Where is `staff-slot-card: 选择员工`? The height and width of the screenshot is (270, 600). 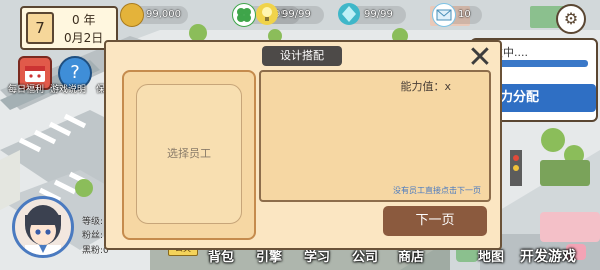
staff-slot-card: 选择员工 is located at coordinates (189, 155).